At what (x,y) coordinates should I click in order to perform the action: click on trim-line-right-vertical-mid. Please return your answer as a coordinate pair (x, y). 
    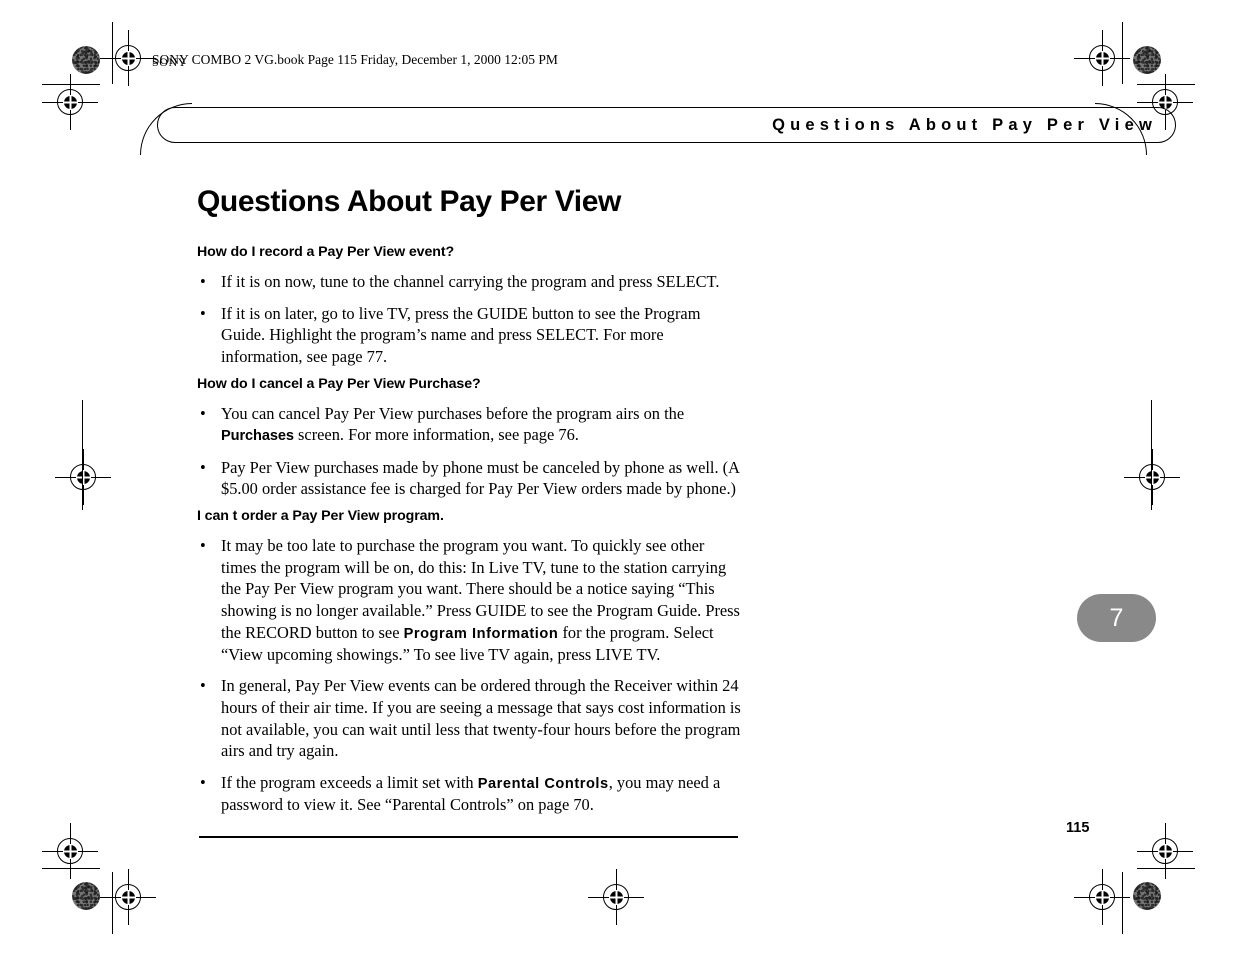
    Looking at the image, I should click on (1152, 455).